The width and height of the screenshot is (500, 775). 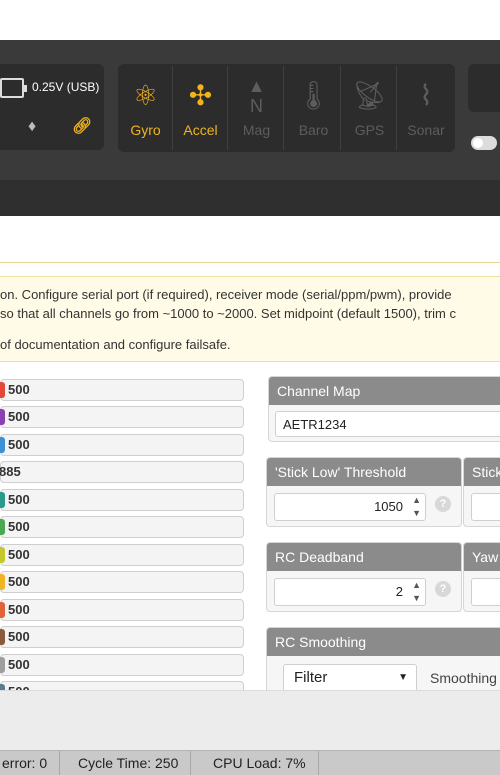 What do you see at coordinates (364, 472) in the screenshot?
I see `stick-low-title: 'Stick Low' Threshold` at bounding box center [364, 472].